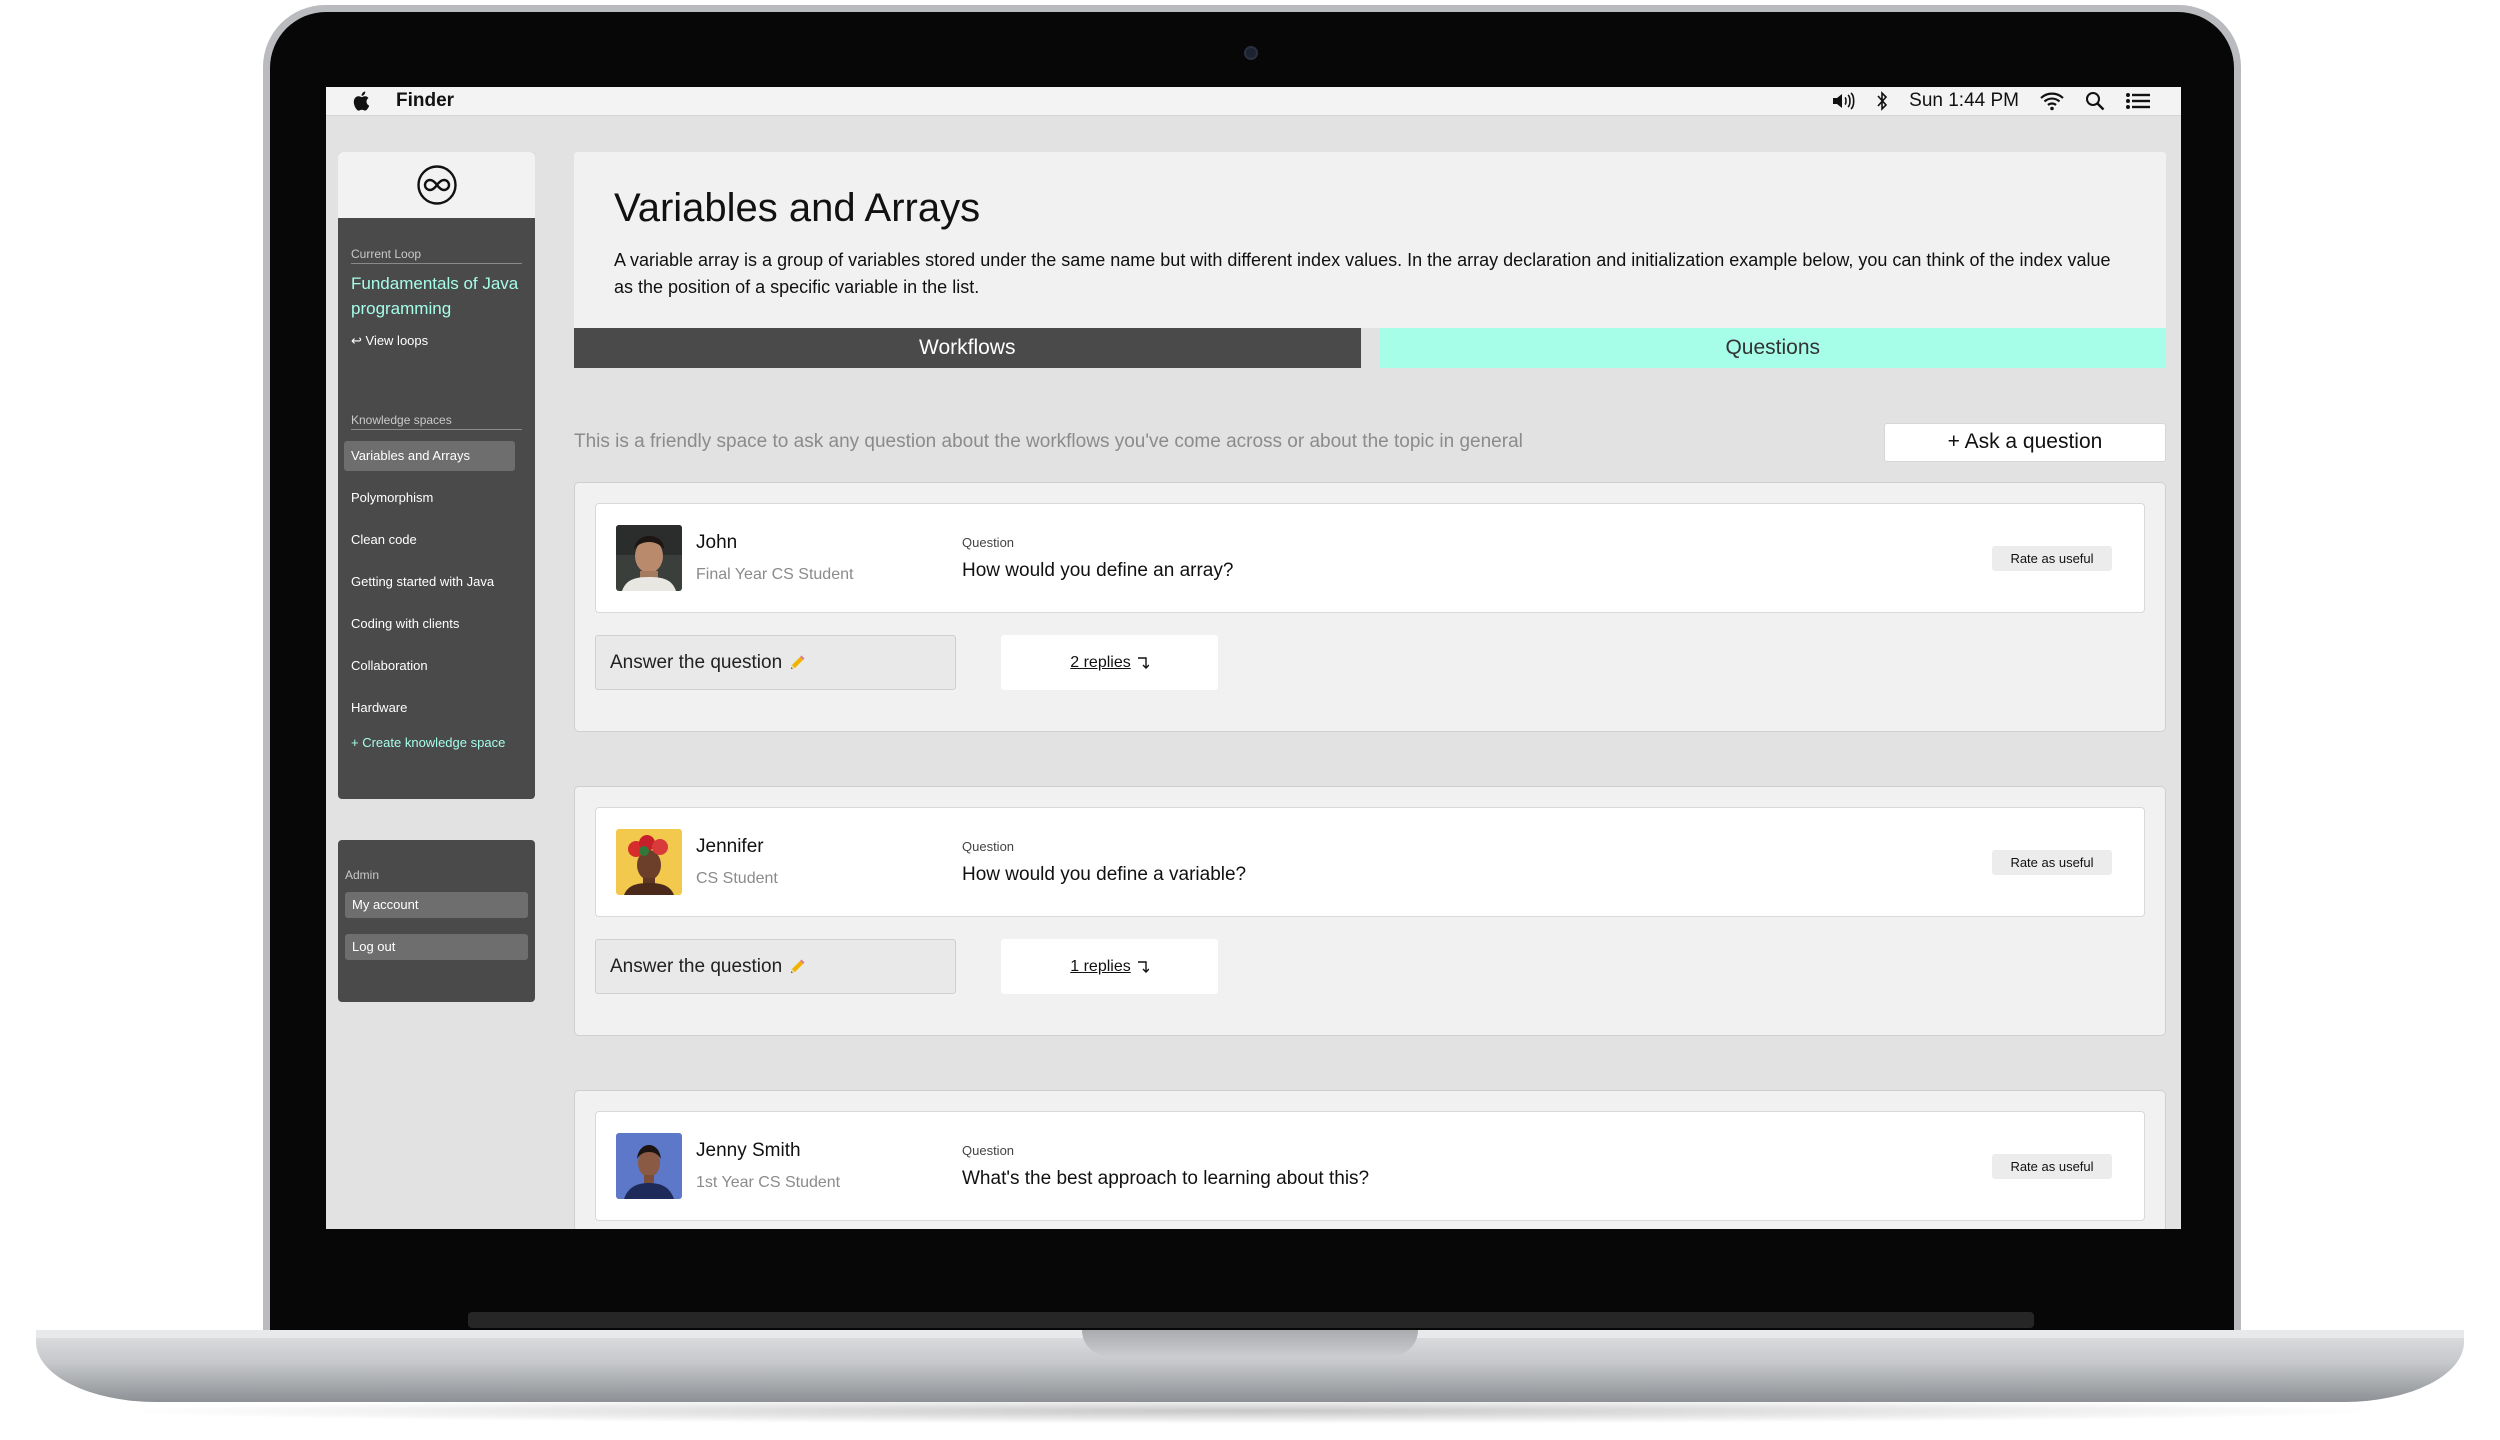  What do you see at coordinates (436, 905) in the screenshot?
I see `my-account-button: My account` at bounding box center [436, 905].